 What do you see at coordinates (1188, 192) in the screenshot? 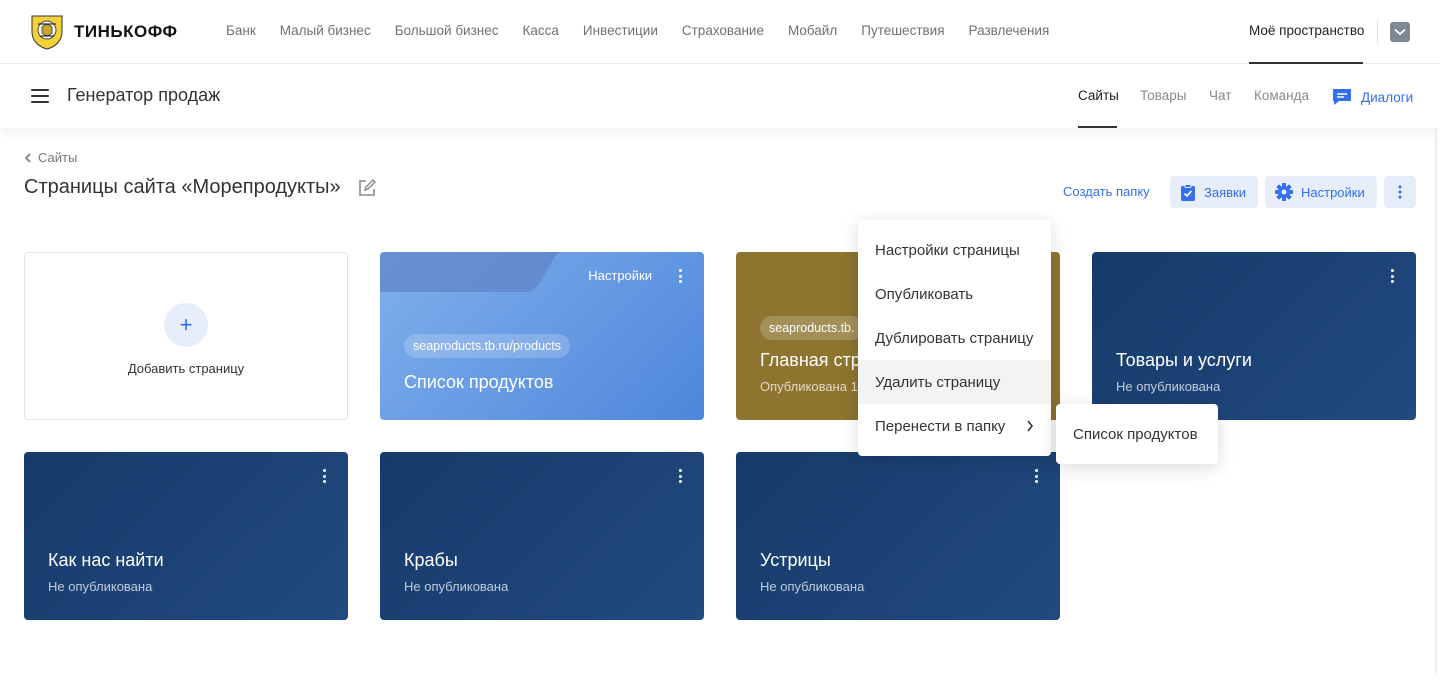
I see `clipboard-check-icon` at bounding box center [1188, 192].